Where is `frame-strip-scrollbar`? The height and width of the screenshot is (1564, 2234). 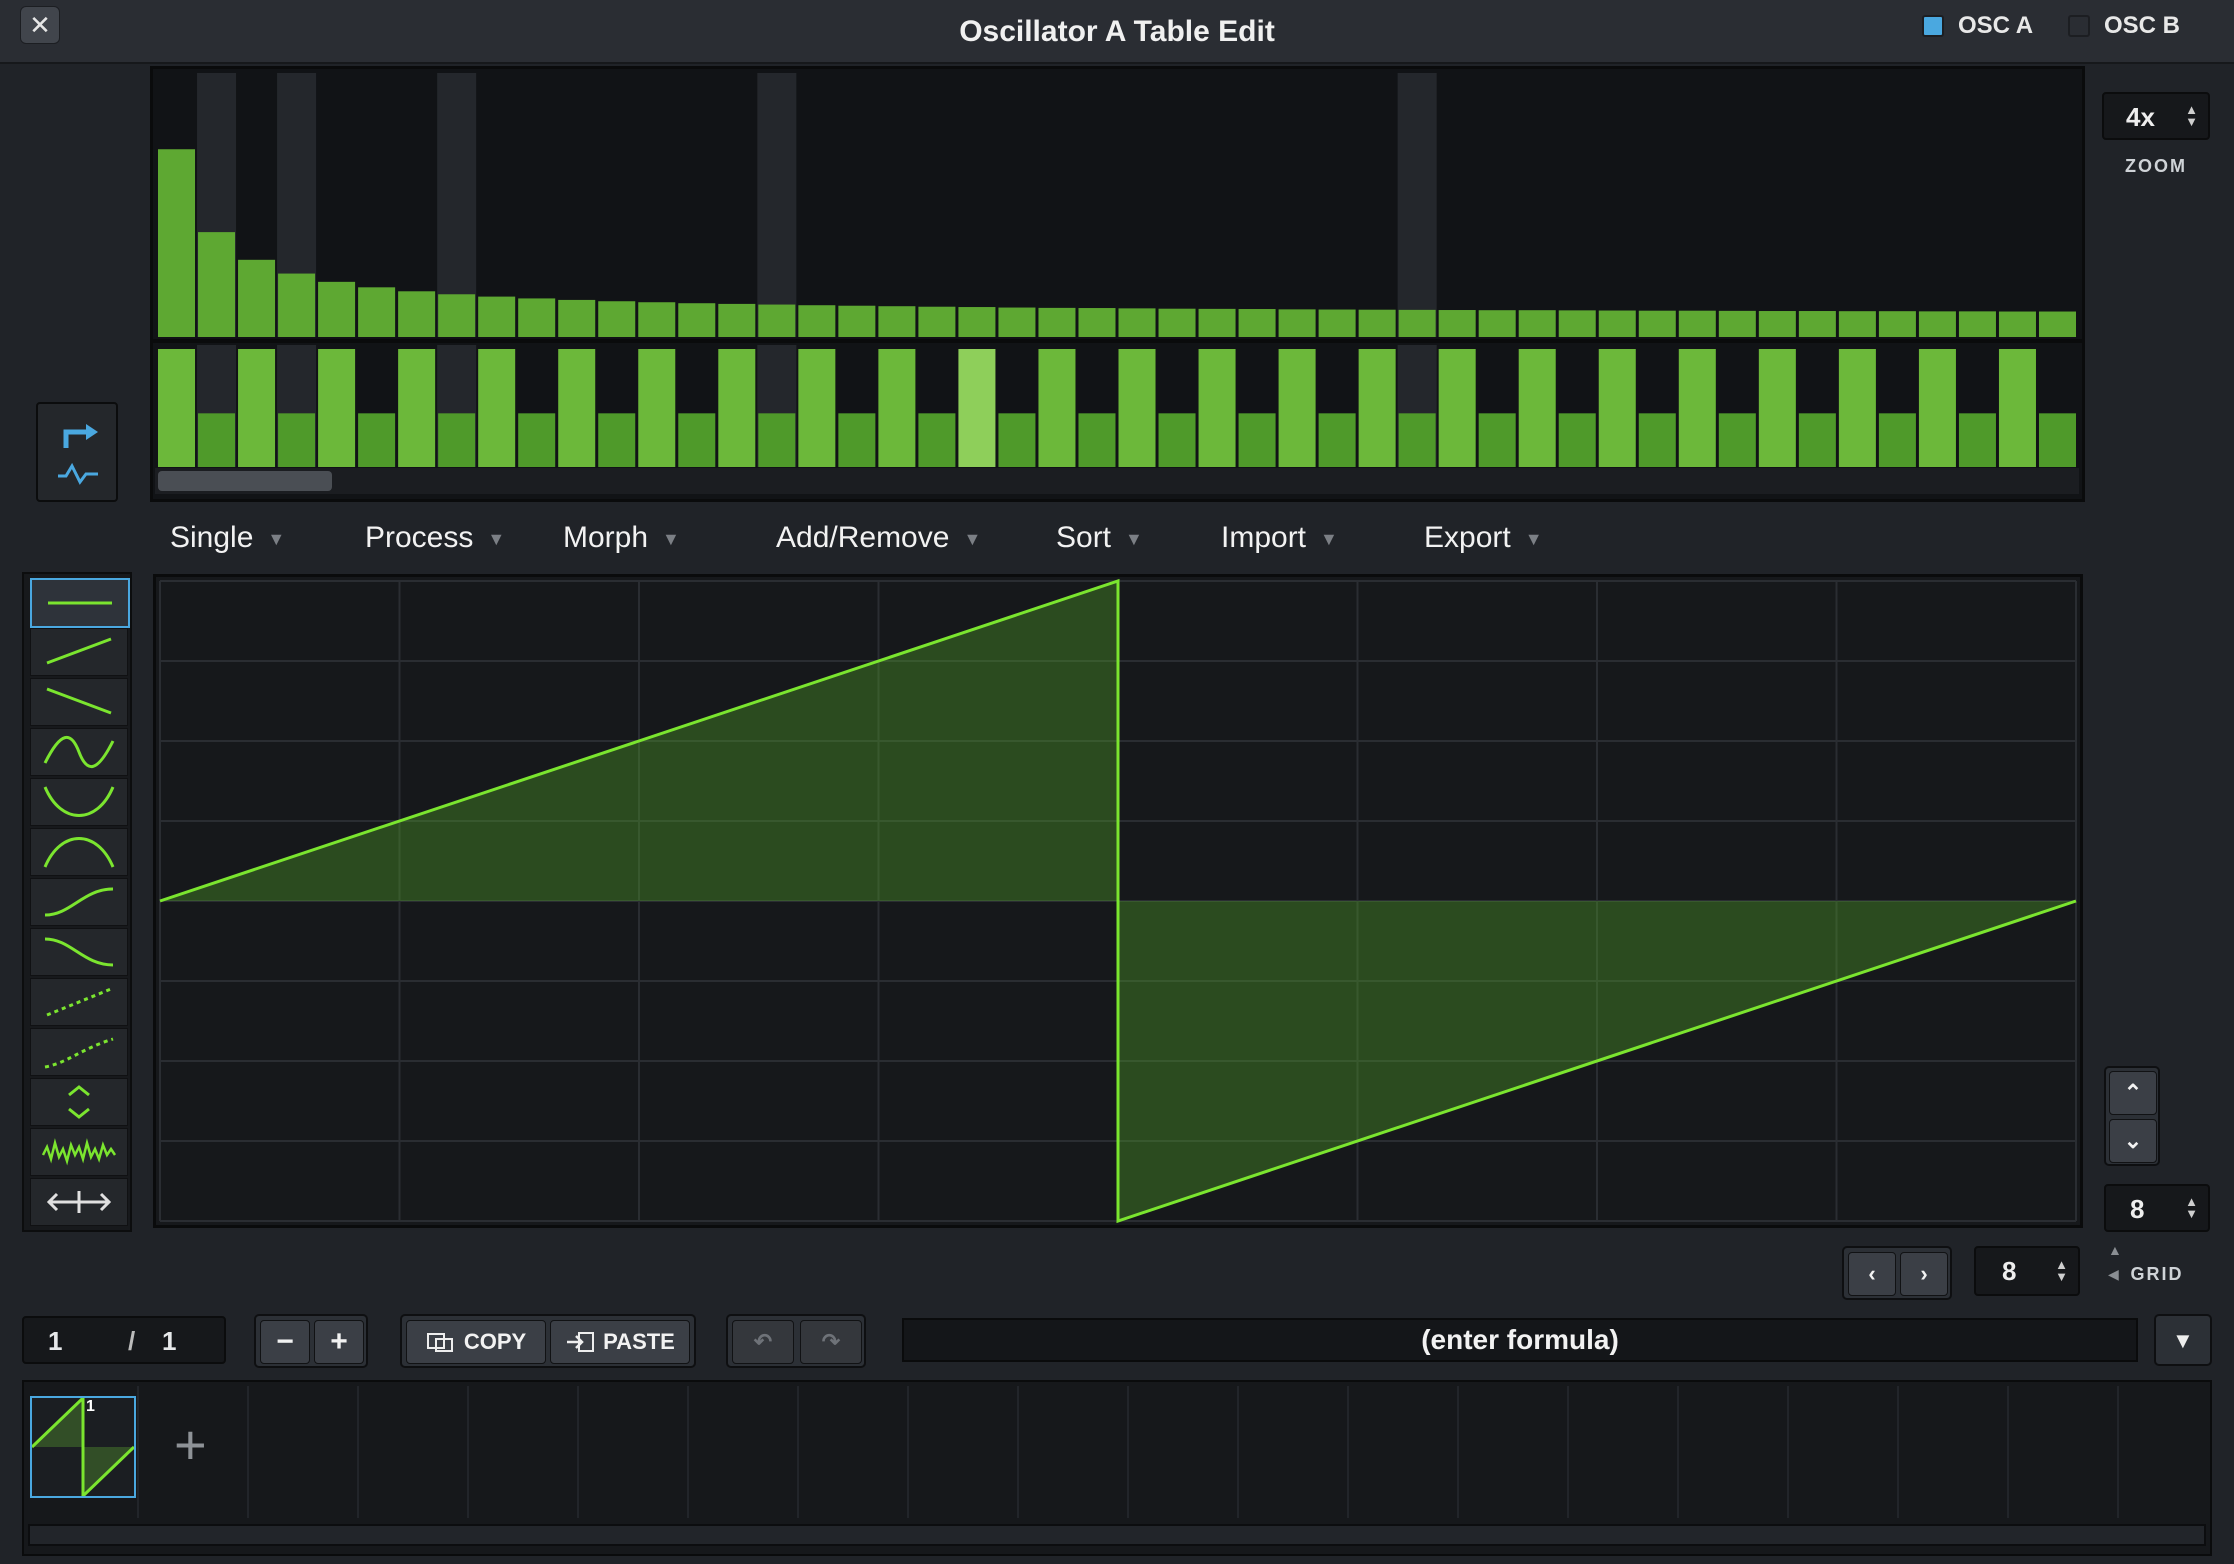 frame-strip-scrollbar is located at coordinates (1117, 1535).